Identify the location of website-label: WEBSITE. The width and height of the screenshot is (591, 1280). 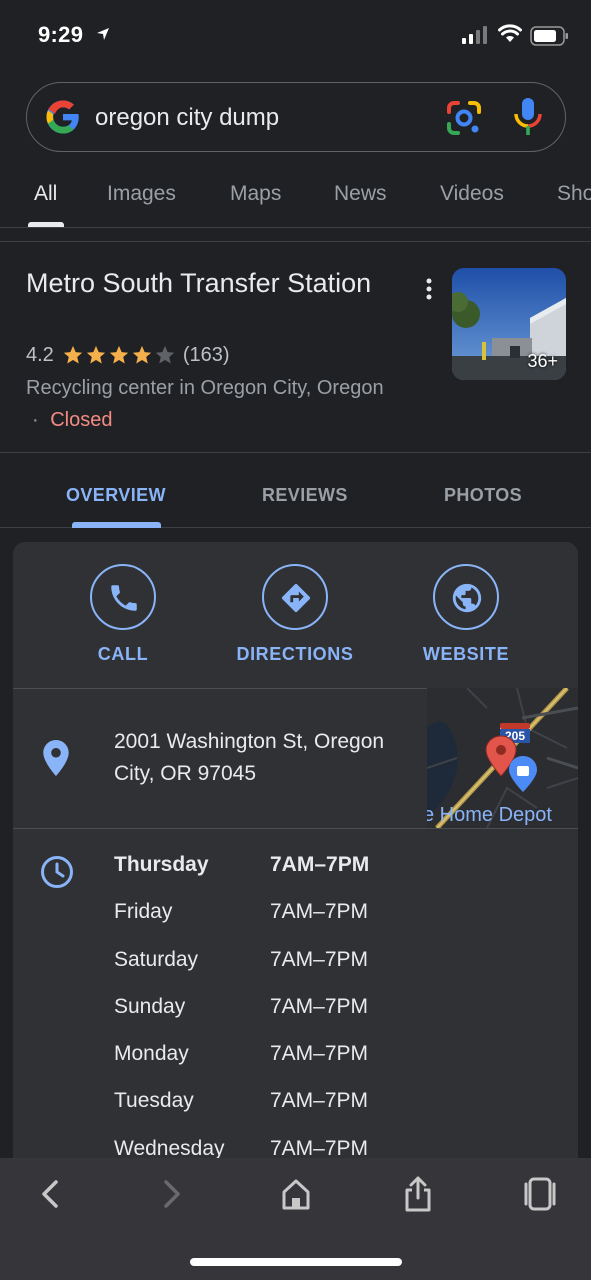
(466, 654).